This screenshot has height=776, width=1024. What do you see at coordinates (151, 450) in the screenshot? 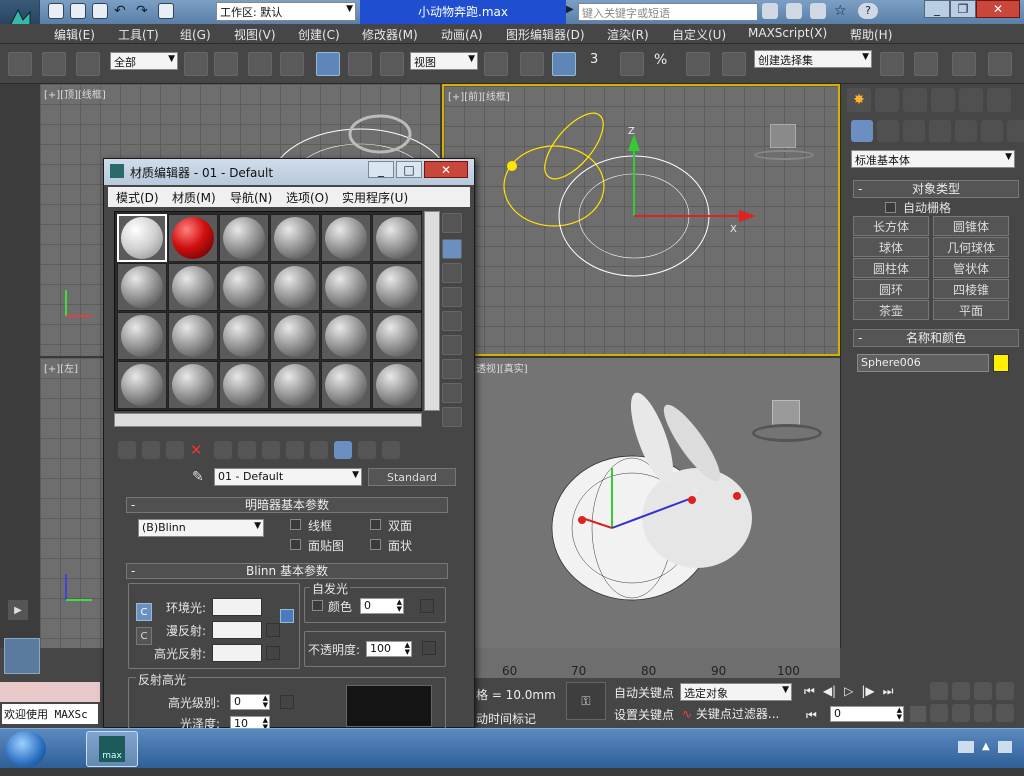
I see `put-material-to-scene-icon` at bounding box center [151, 450].